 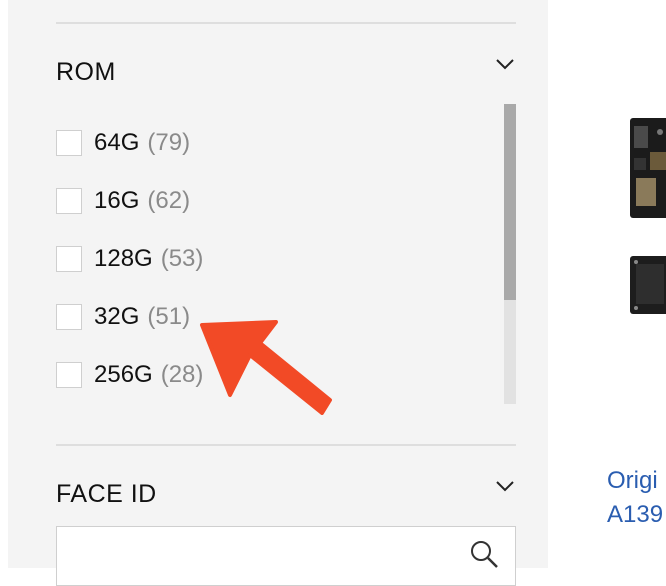 I want to click on section-divider, so click(x=286, y=445).